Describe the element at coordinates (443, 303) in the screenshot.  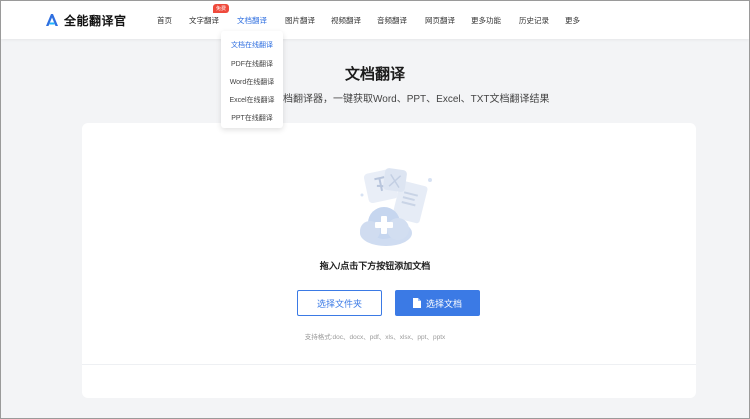
I see `select-document-label: 选择文档` at that location.